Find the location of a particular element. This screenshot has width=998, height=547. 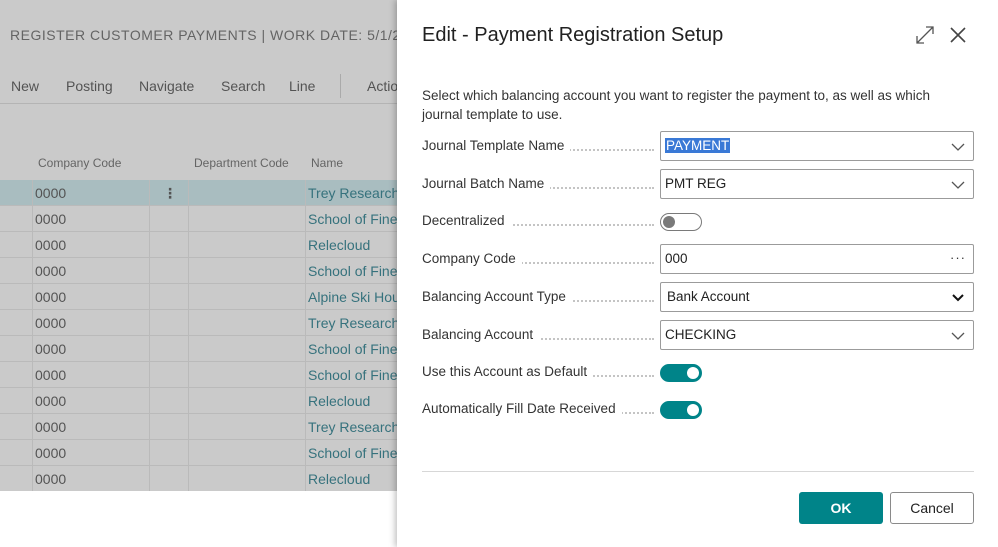

company-code-field: Company Code 000 ··· is located at coordinates (698, 260).